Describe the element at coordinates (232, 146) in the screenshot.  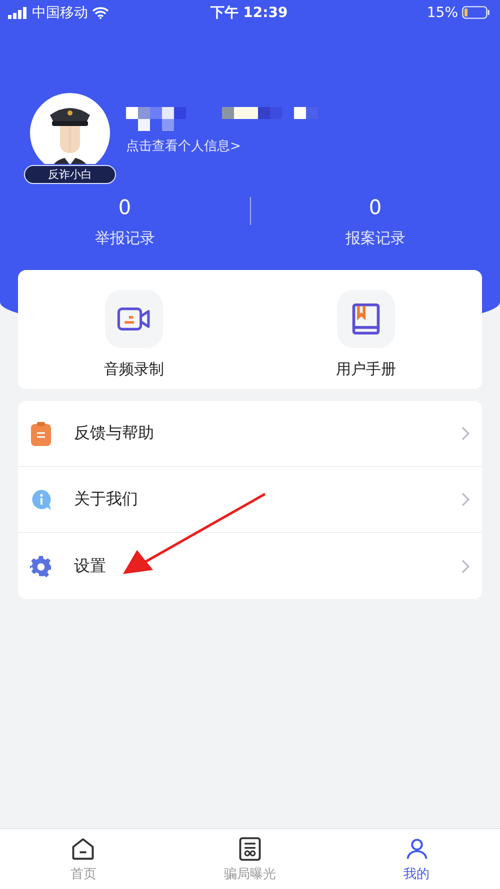
I see `view-profile-link: 点击查看个人信息>` at that location.